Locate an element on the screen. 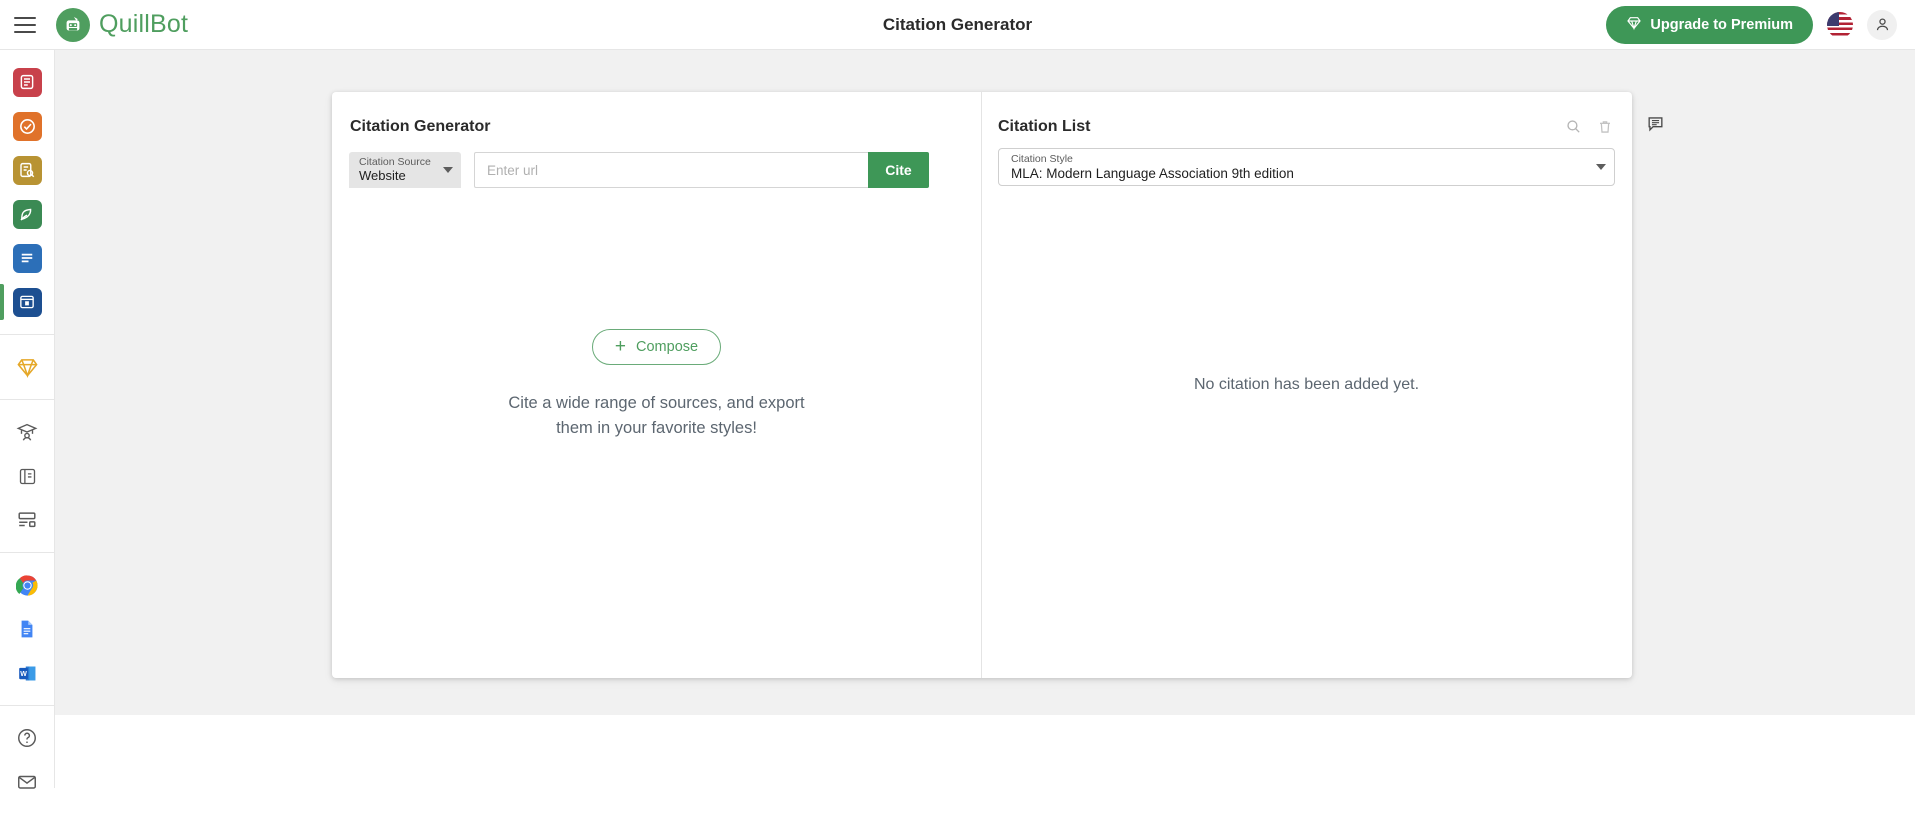 The image size is (1915, 814). sidebar-item-citation-generator is located at coordinates (27, 302).